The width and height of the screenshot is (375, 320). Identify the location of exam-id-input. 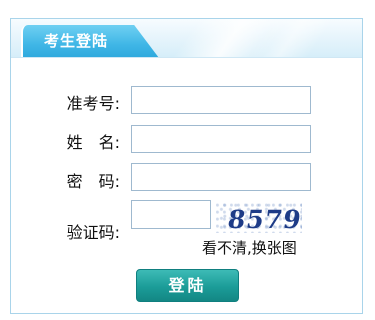
(221, 100).